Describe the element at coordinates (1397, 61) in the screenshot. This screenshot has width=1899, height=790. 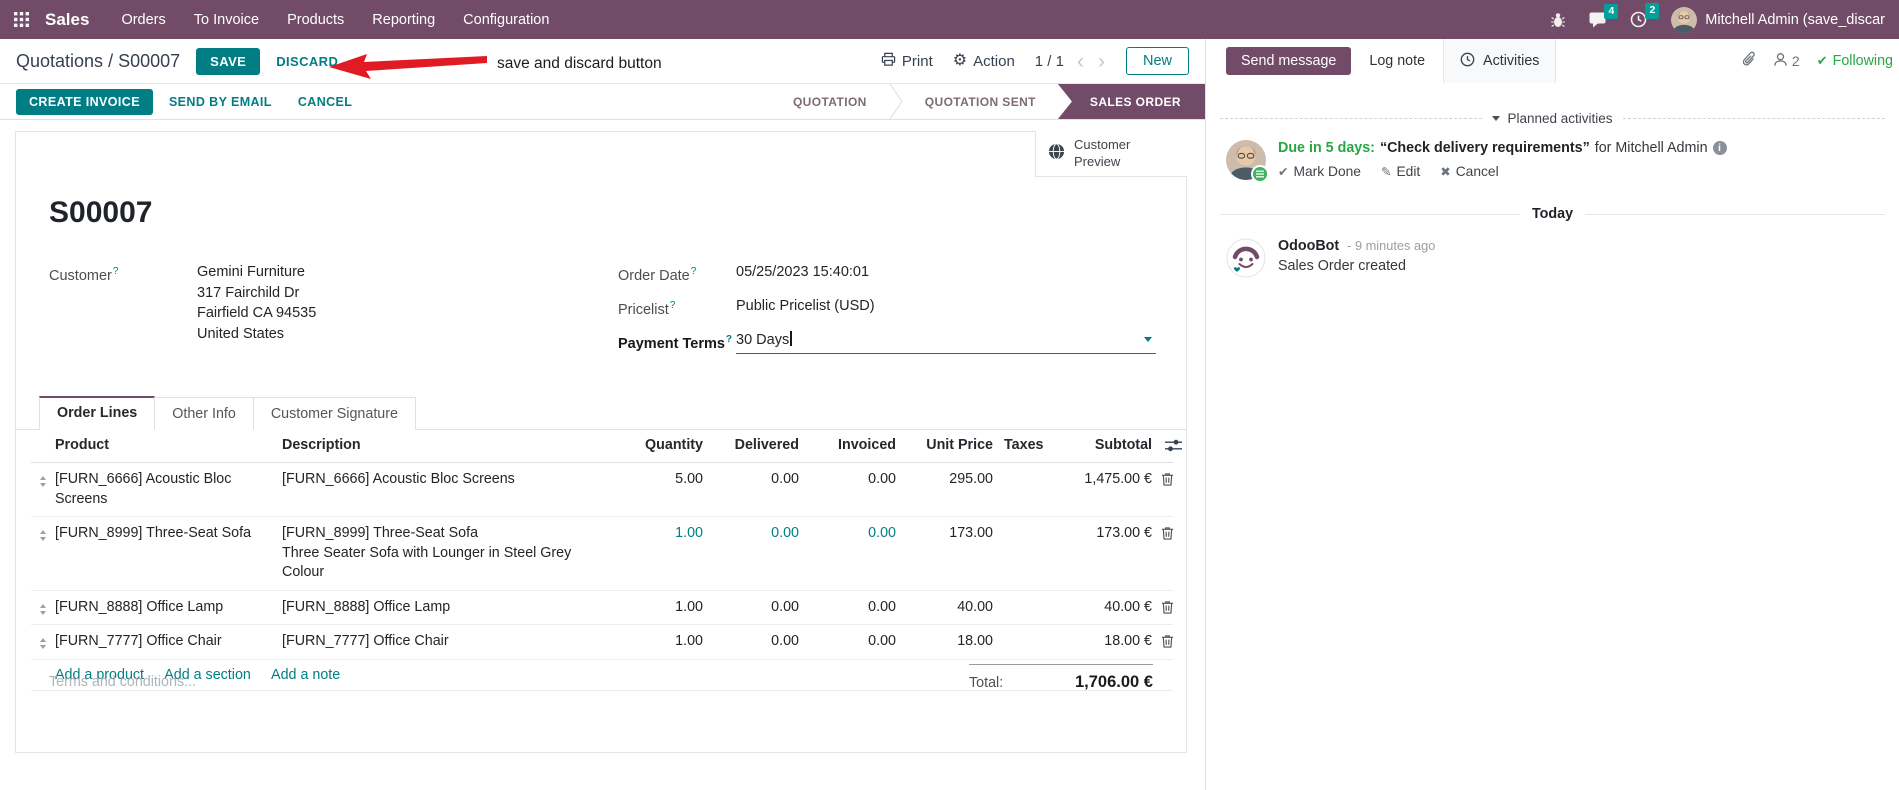
I see `log-note-button: Log note` at that location.